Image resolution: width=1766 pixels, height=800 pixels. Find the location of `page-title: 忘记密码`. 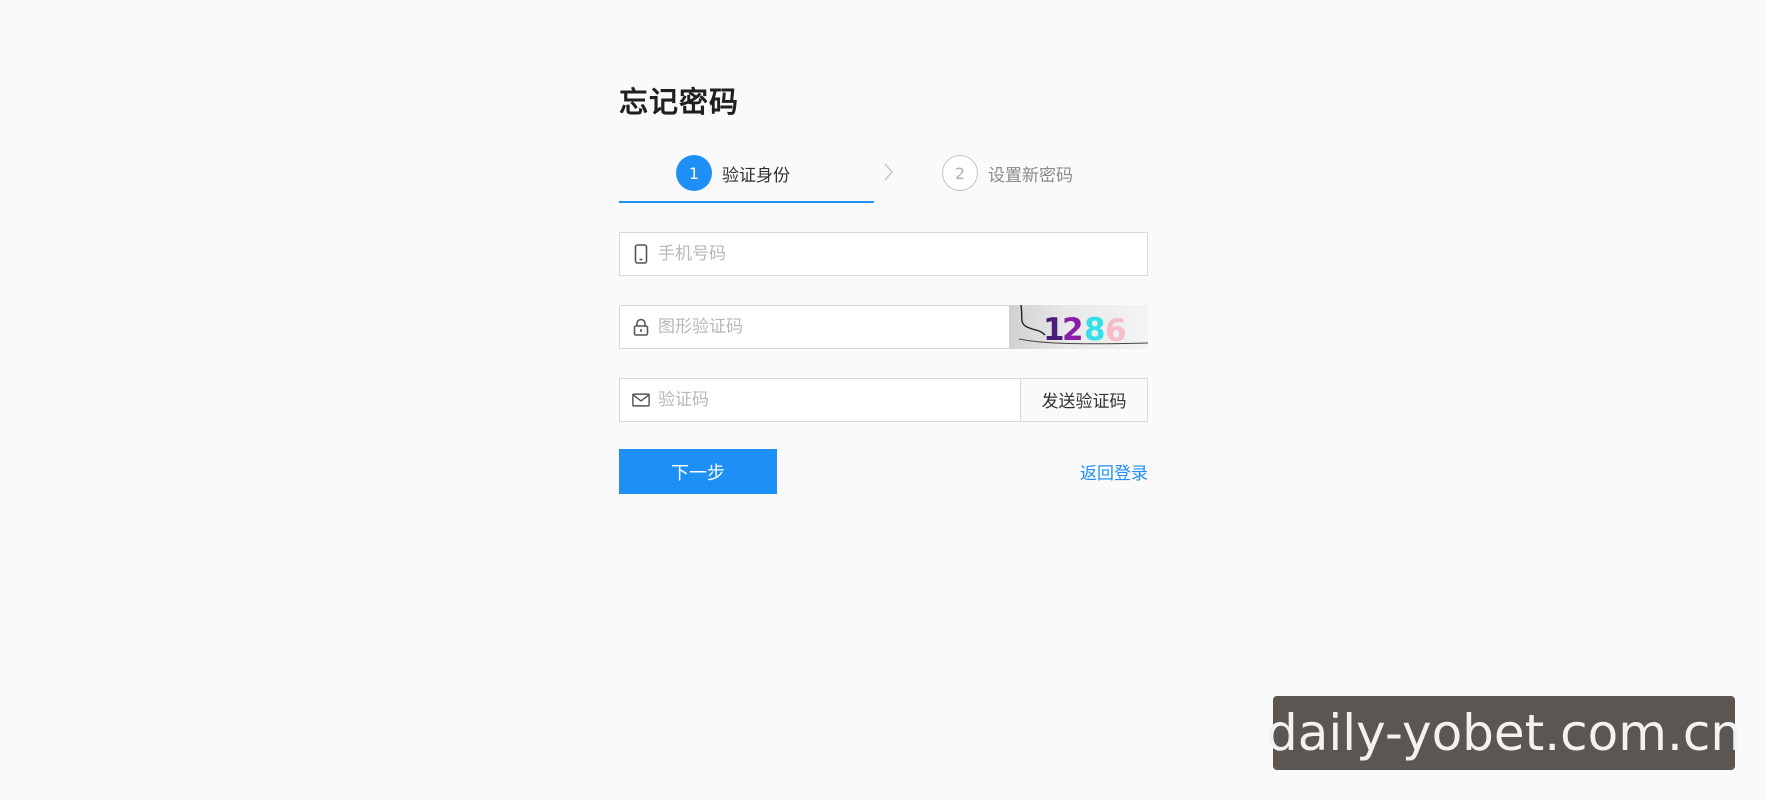

page-title: 忘记密码 is located at coordinates (679, 102).